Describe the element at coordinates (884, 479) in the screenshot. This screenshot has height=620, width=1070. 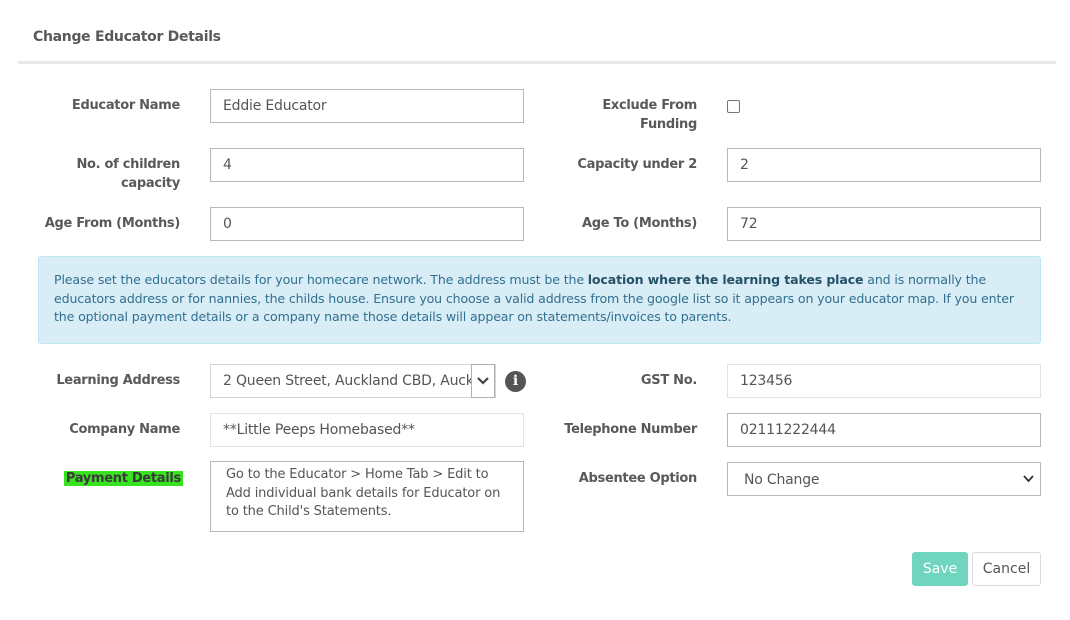
I see `absentee-option-select: No Change` at that location.